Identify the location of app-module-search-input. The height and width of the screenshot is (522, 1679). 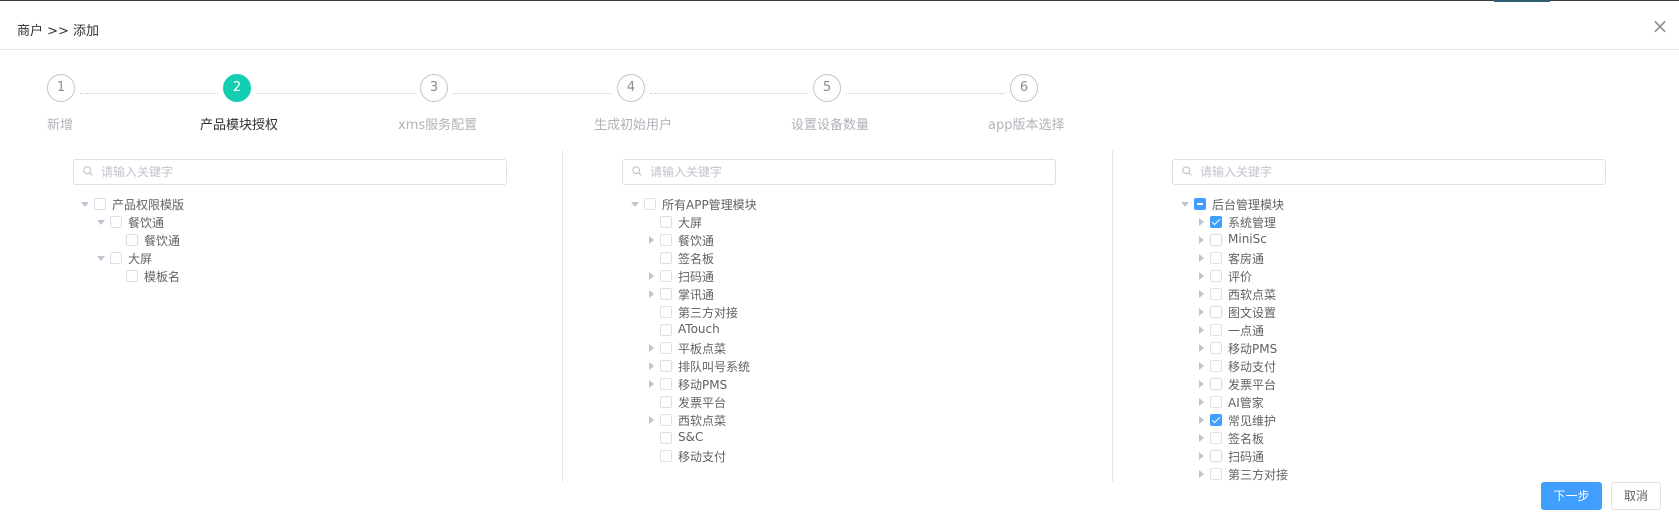
(845, 172).